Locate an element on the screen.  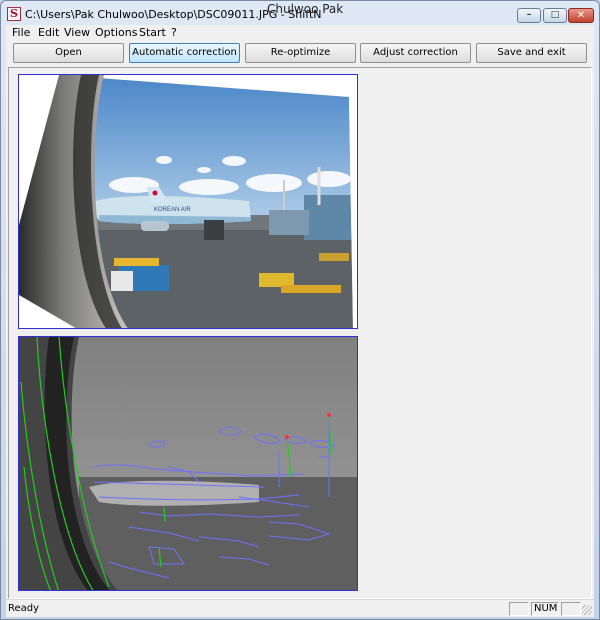
airline-text: KOREAN AIR is located at coordinates (172, 210).